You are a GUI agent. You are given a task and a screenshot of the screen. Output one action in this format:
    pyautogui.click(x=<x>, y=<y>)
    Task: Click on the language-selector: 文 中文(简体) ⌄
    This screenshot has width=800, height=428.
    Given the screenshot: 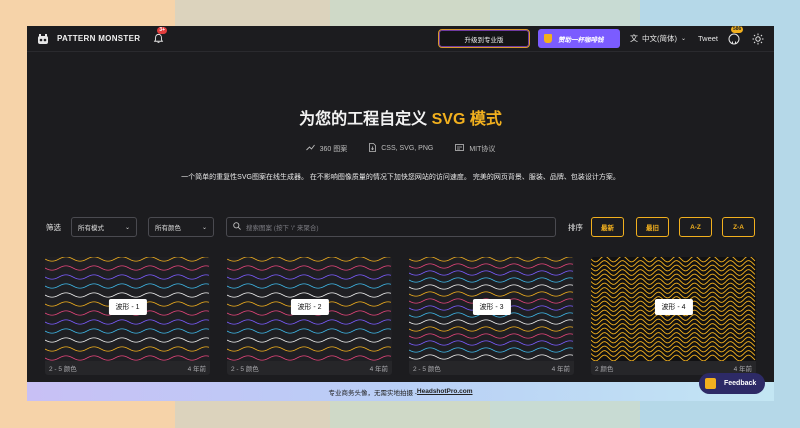 What is the action you would take?
    pyautogui.click(x=658, y=38)
    